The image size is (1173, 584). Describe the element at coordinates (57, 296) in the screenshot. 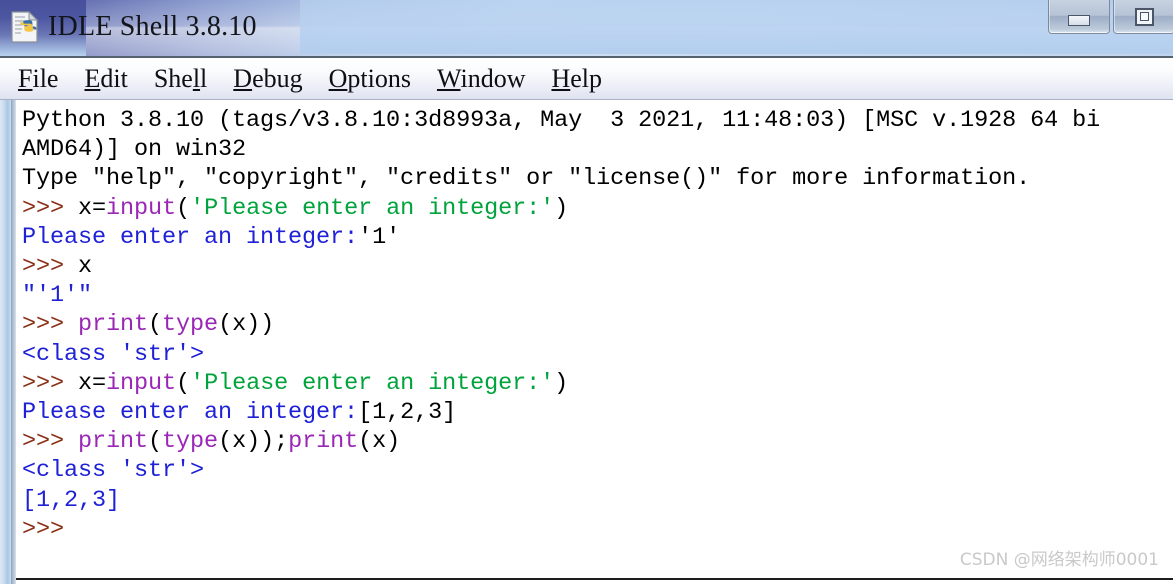

I see `console-span-output: "'1'"` at that location.